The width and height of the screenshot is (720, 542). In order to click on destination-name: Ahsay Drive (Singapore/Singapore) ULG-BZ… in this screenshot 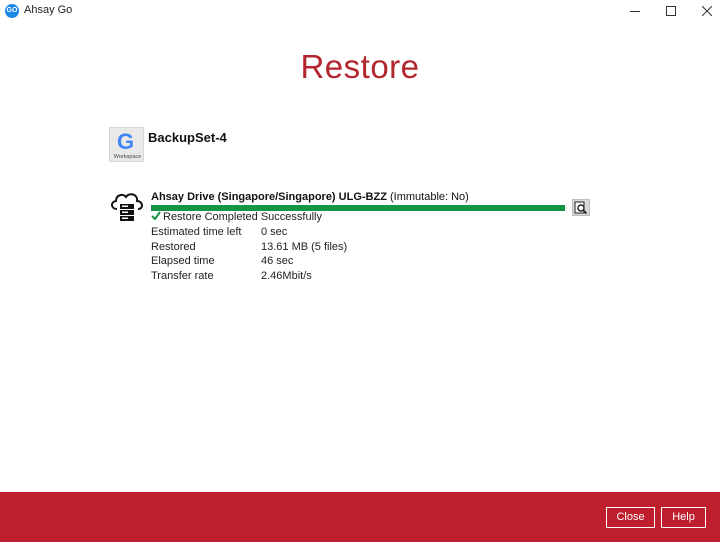, I will do `click(310, 197)`.